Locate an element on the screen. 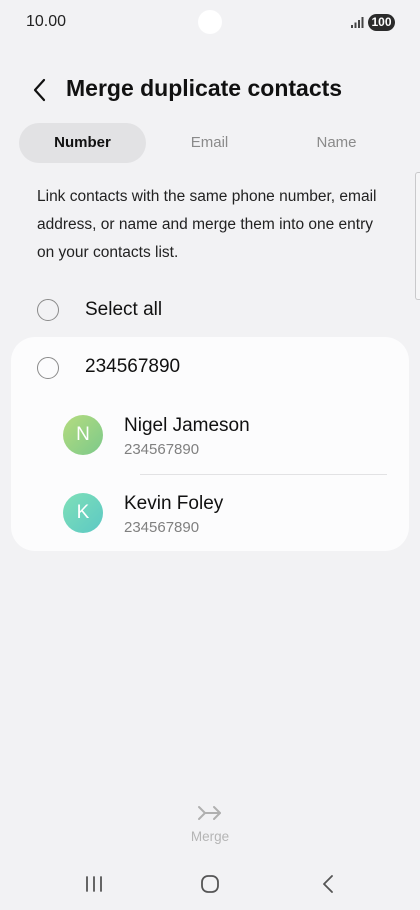  battery-indicator: 100 is located at coordinates (381, 22).